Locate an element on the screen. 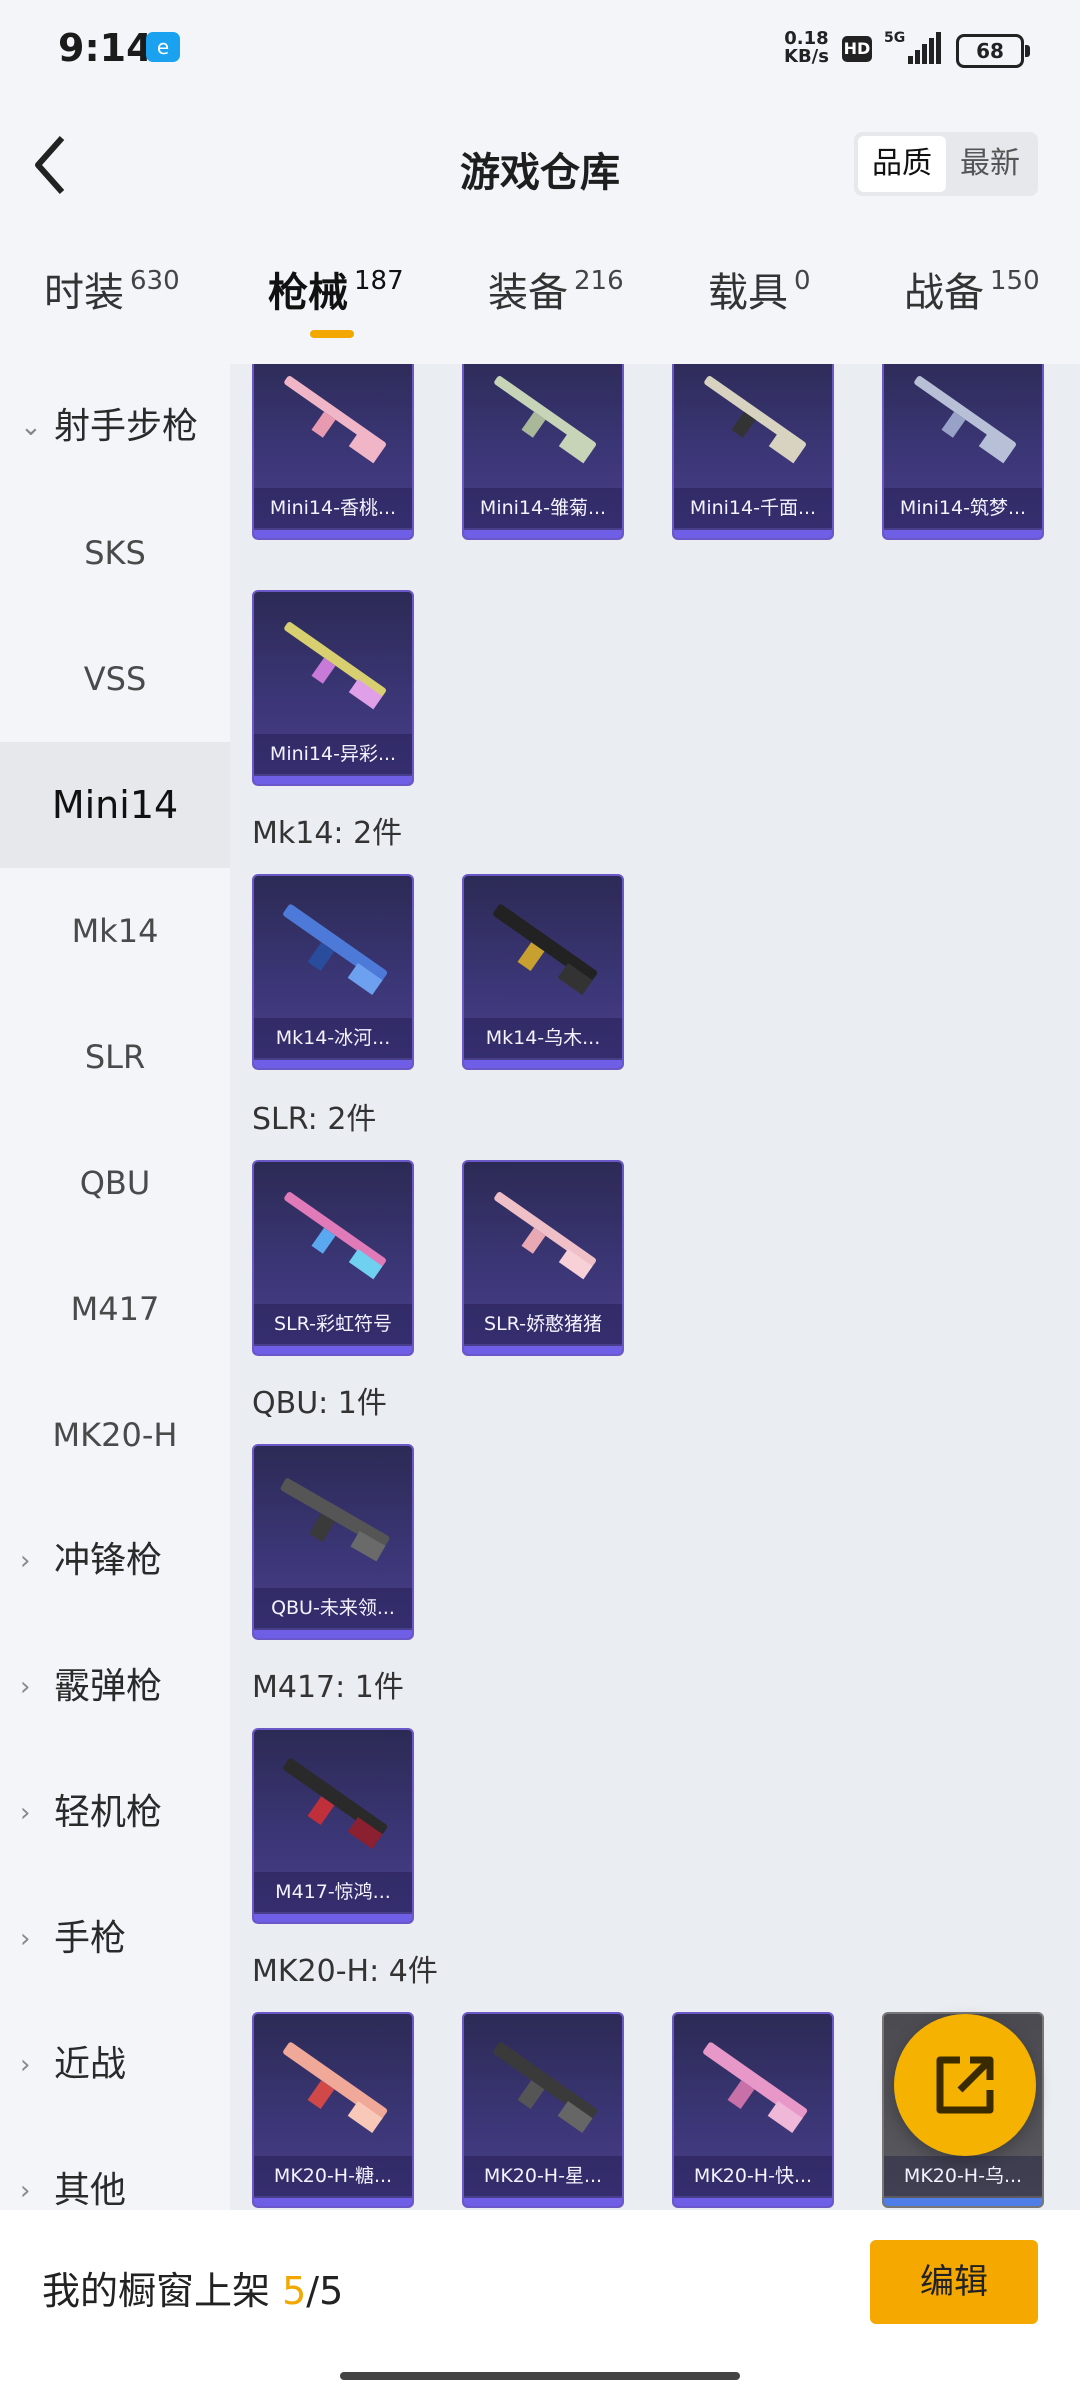  sidebar-item-qbu: QBU is located at coordinates (115, 1183).